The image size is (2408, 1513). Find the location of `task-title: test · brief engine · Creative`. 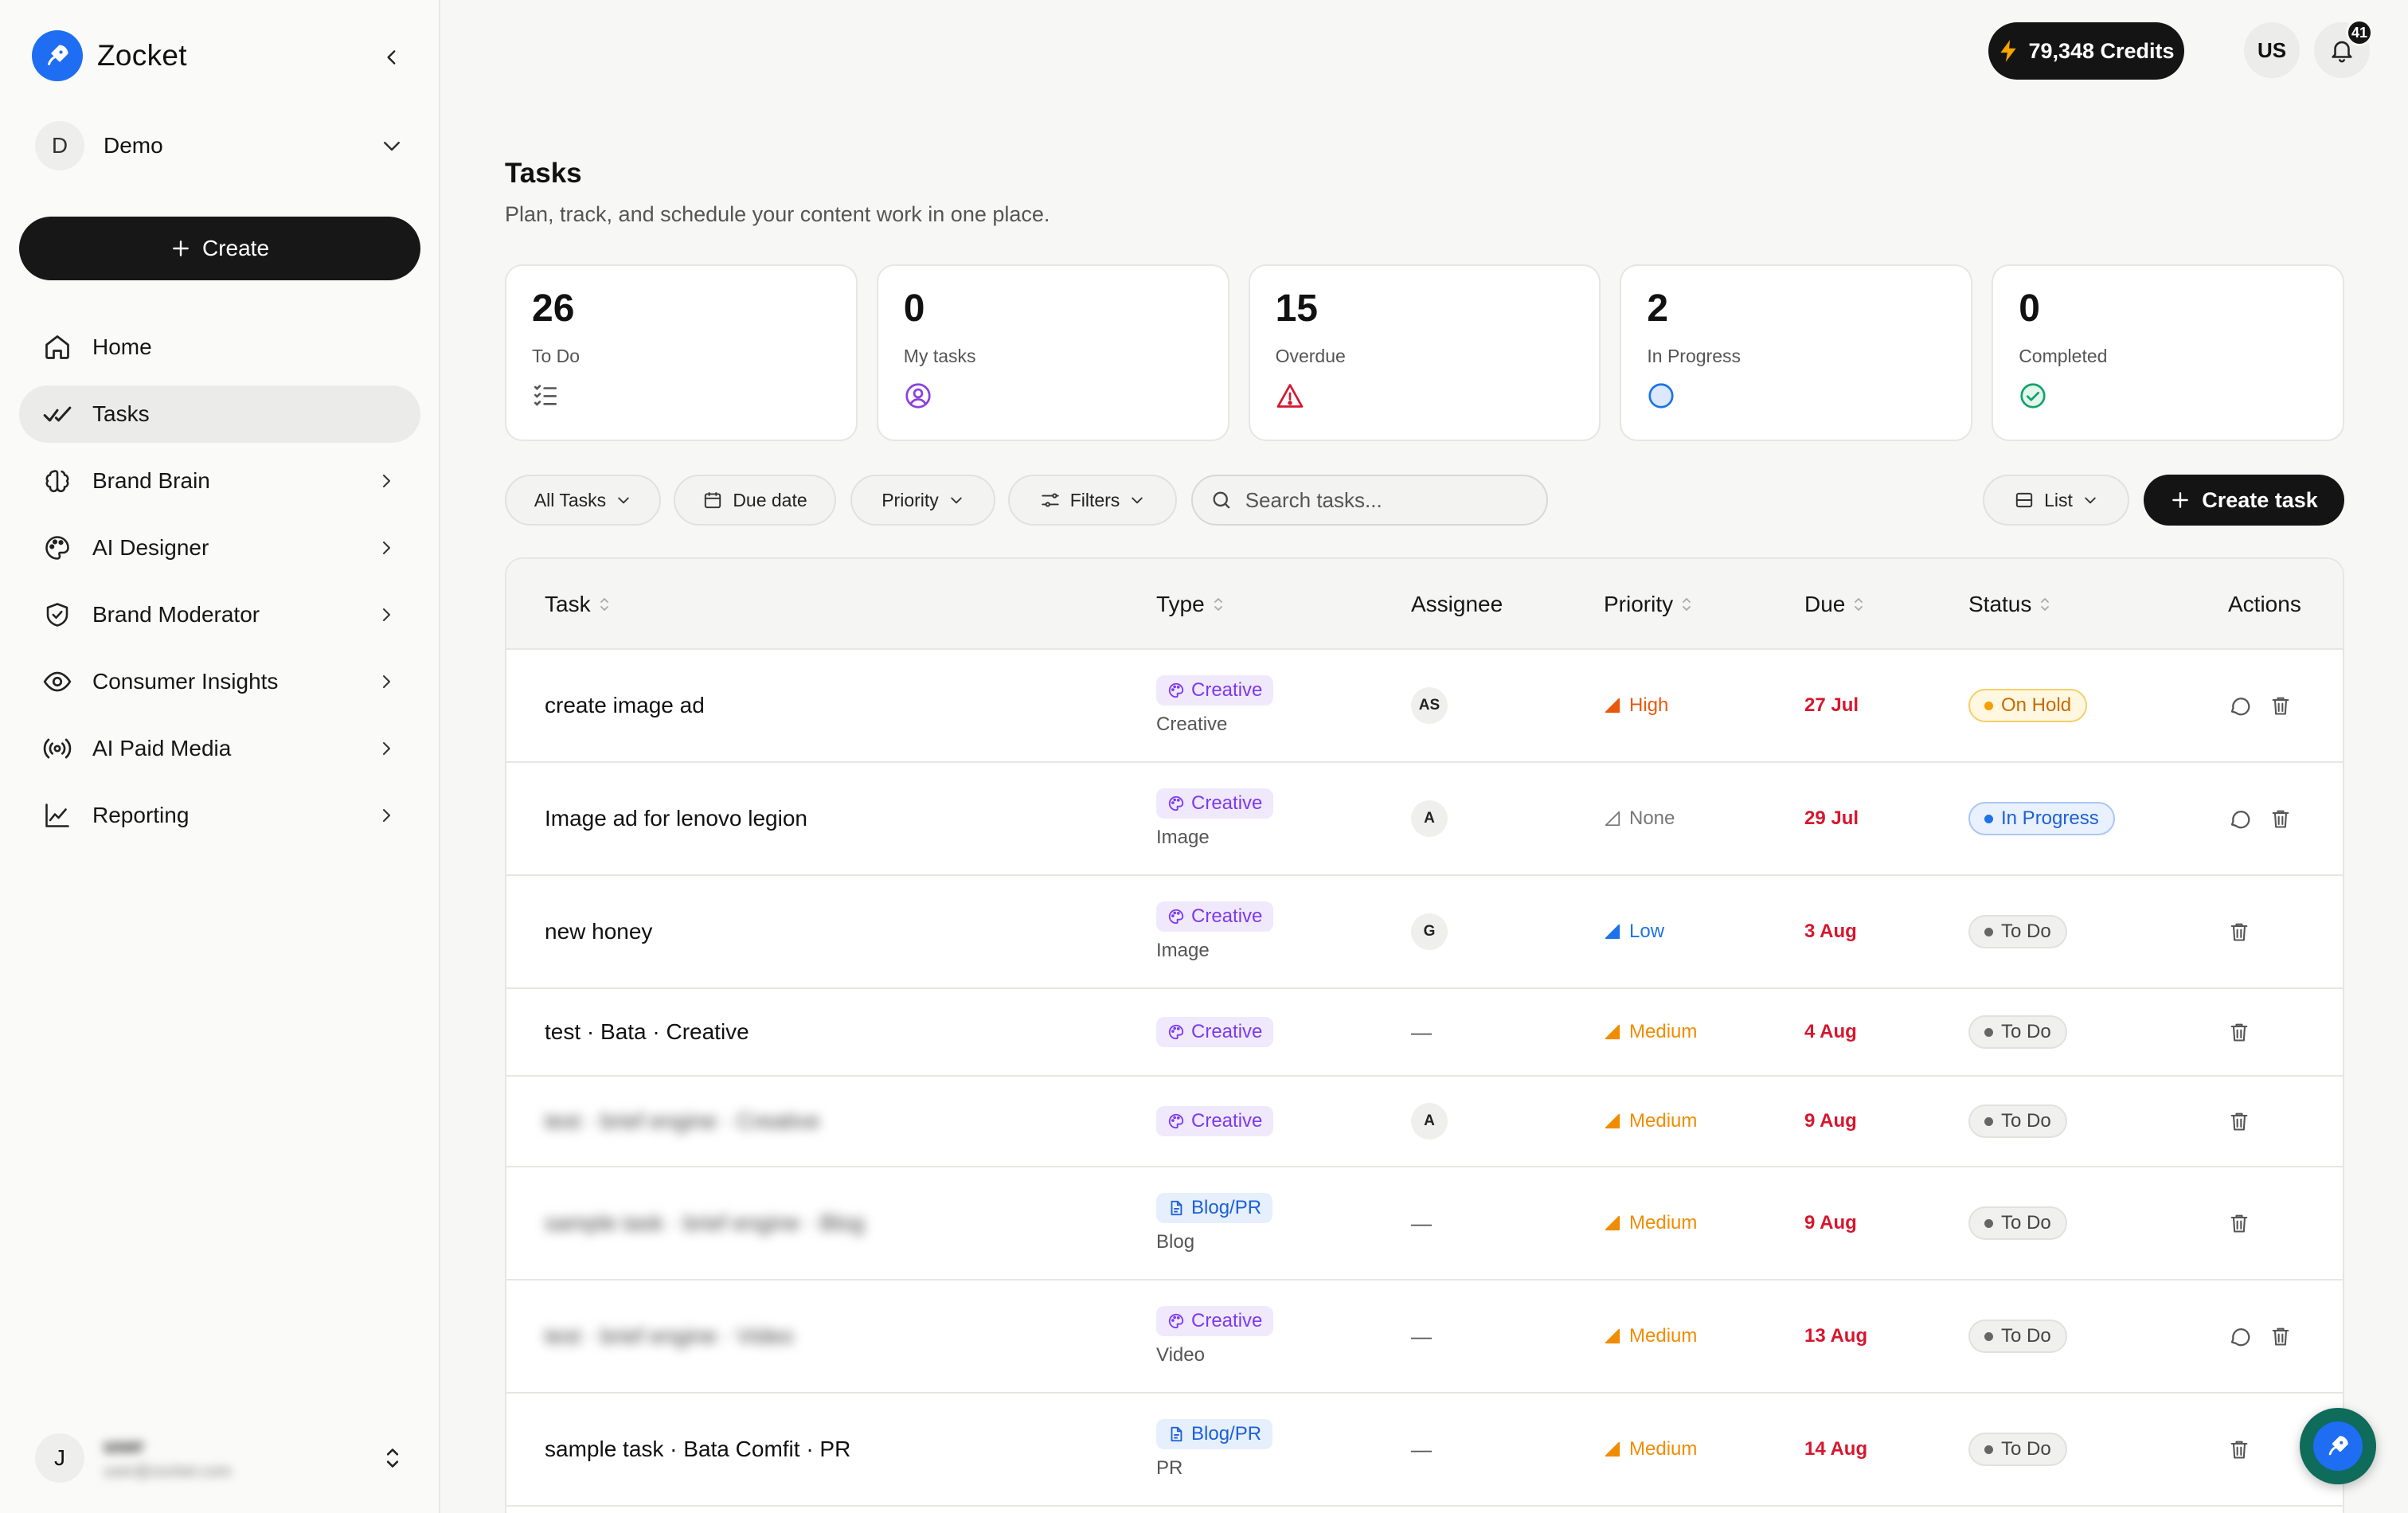

task-title: test · brief engine · Creative is located at coordinates (682, 1121).